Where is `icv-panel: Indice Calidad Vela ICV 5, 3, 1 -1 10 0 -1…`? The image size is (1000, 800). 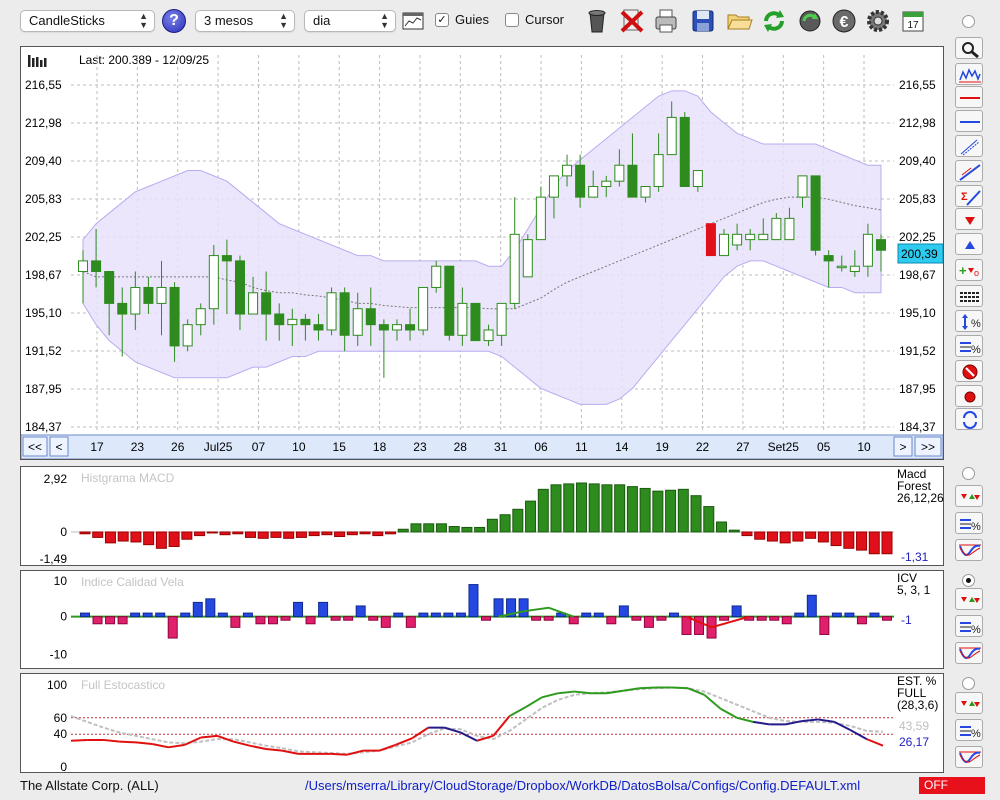
icv-panel: Indice Calidad Vela ICV 5, 3, 1 -1 10 0 -1… is located at coordinates (482, 619).